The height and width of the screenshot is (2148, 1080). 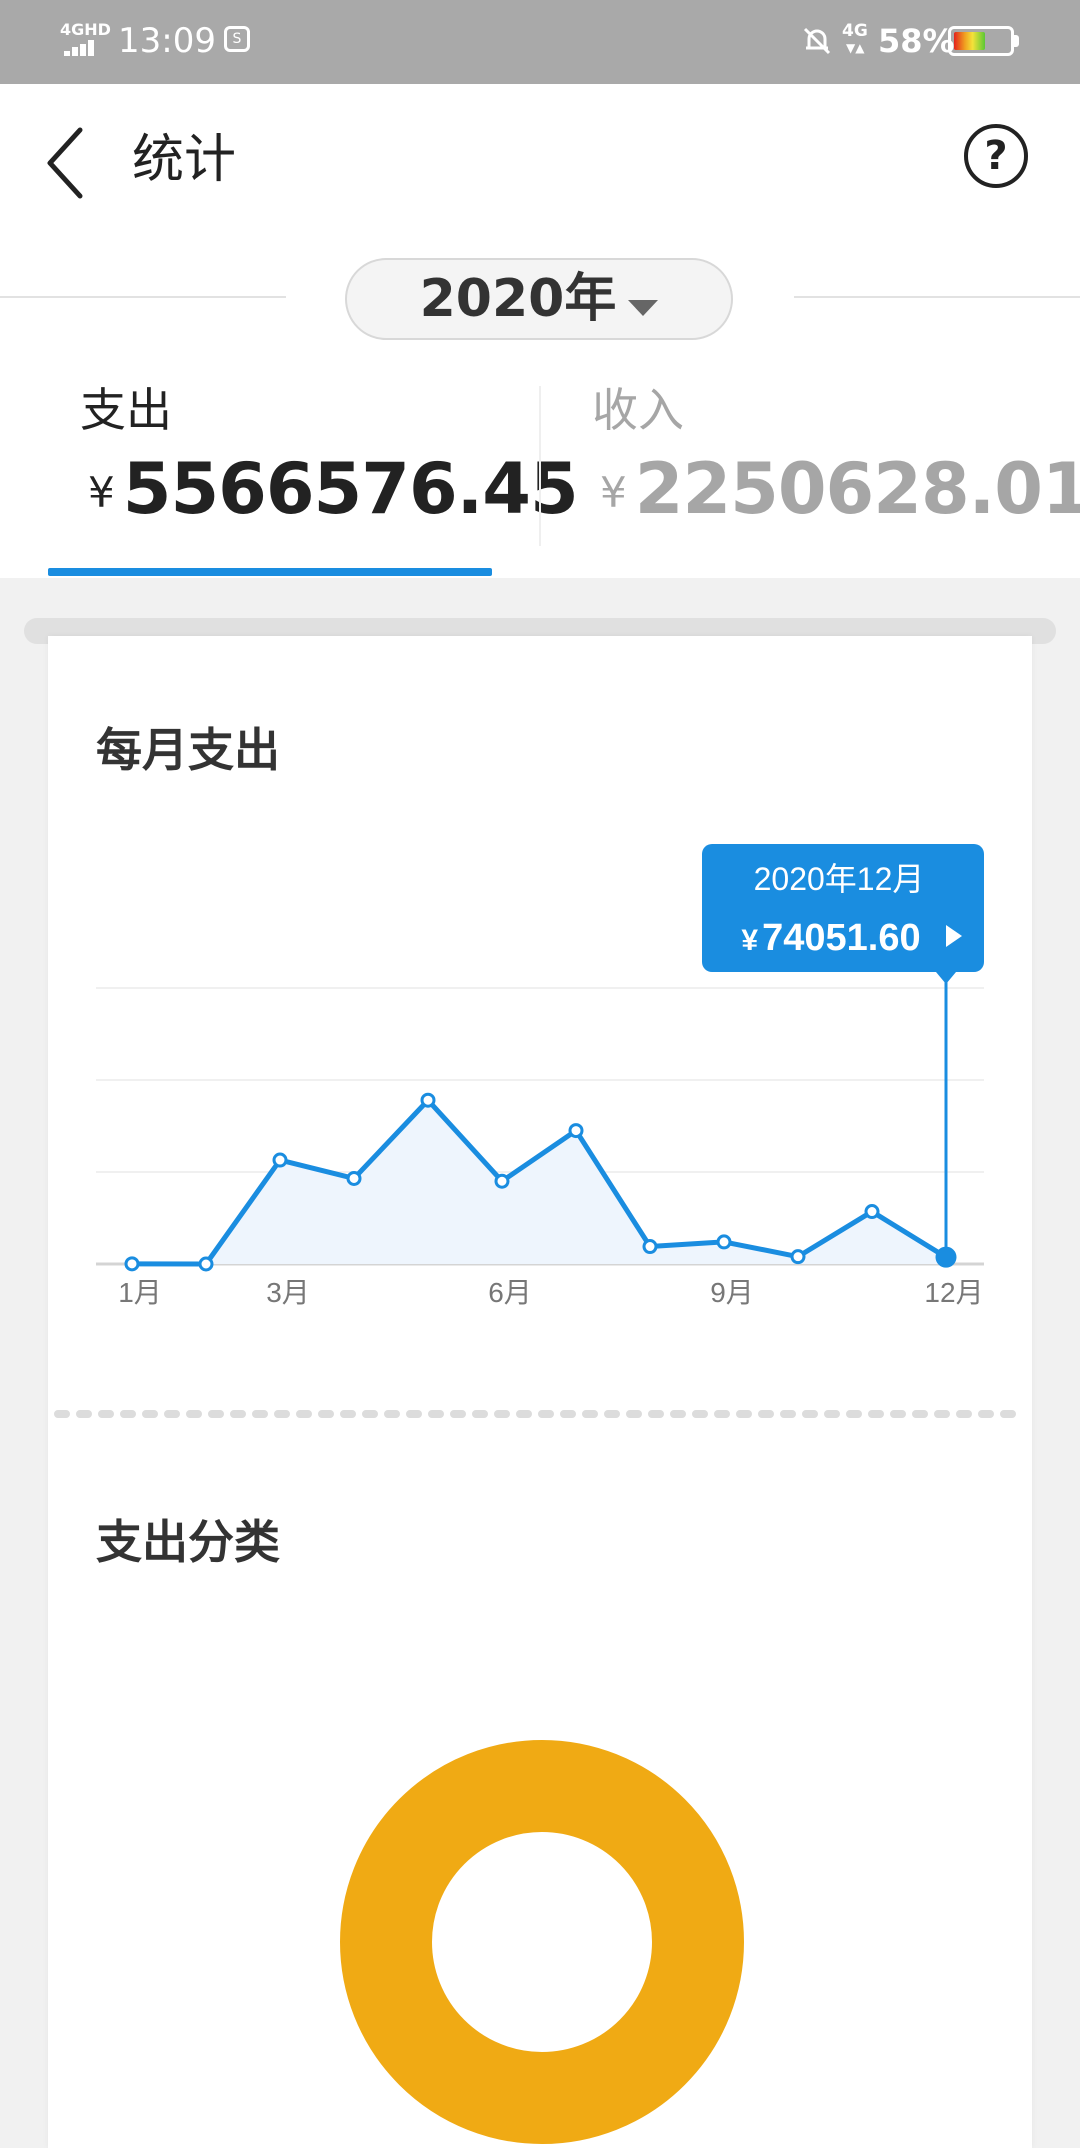 I want to click on selected-tab-indicator, so click(x=270, y=572).